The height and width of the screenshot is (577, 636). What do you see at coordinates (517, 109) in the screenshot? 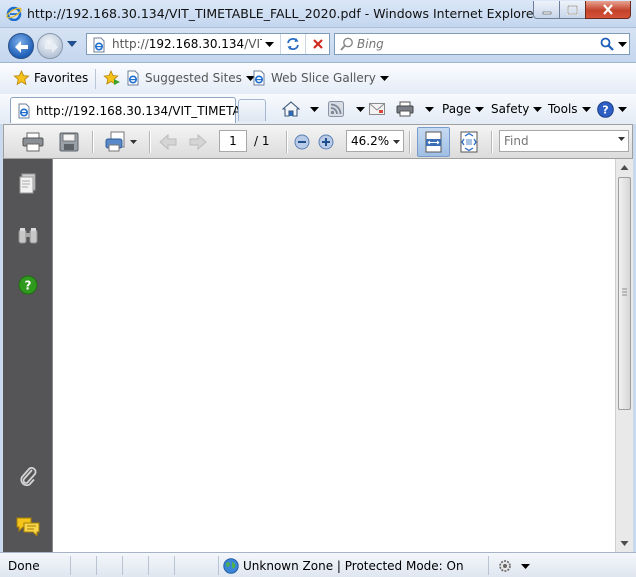
I see `safety-menu: Safety` at bounding box center [517, 109].